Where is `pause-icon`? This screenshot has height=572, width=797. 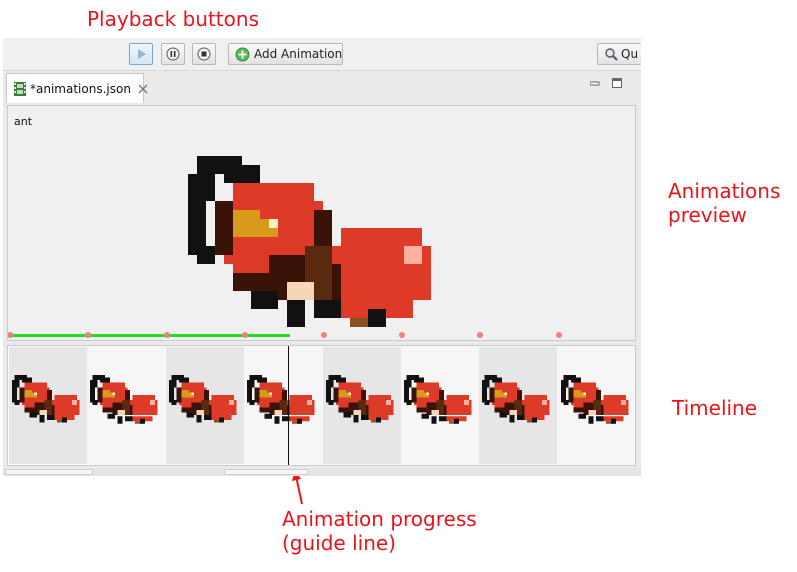 pause-icon is located at coordinates (173, 54).